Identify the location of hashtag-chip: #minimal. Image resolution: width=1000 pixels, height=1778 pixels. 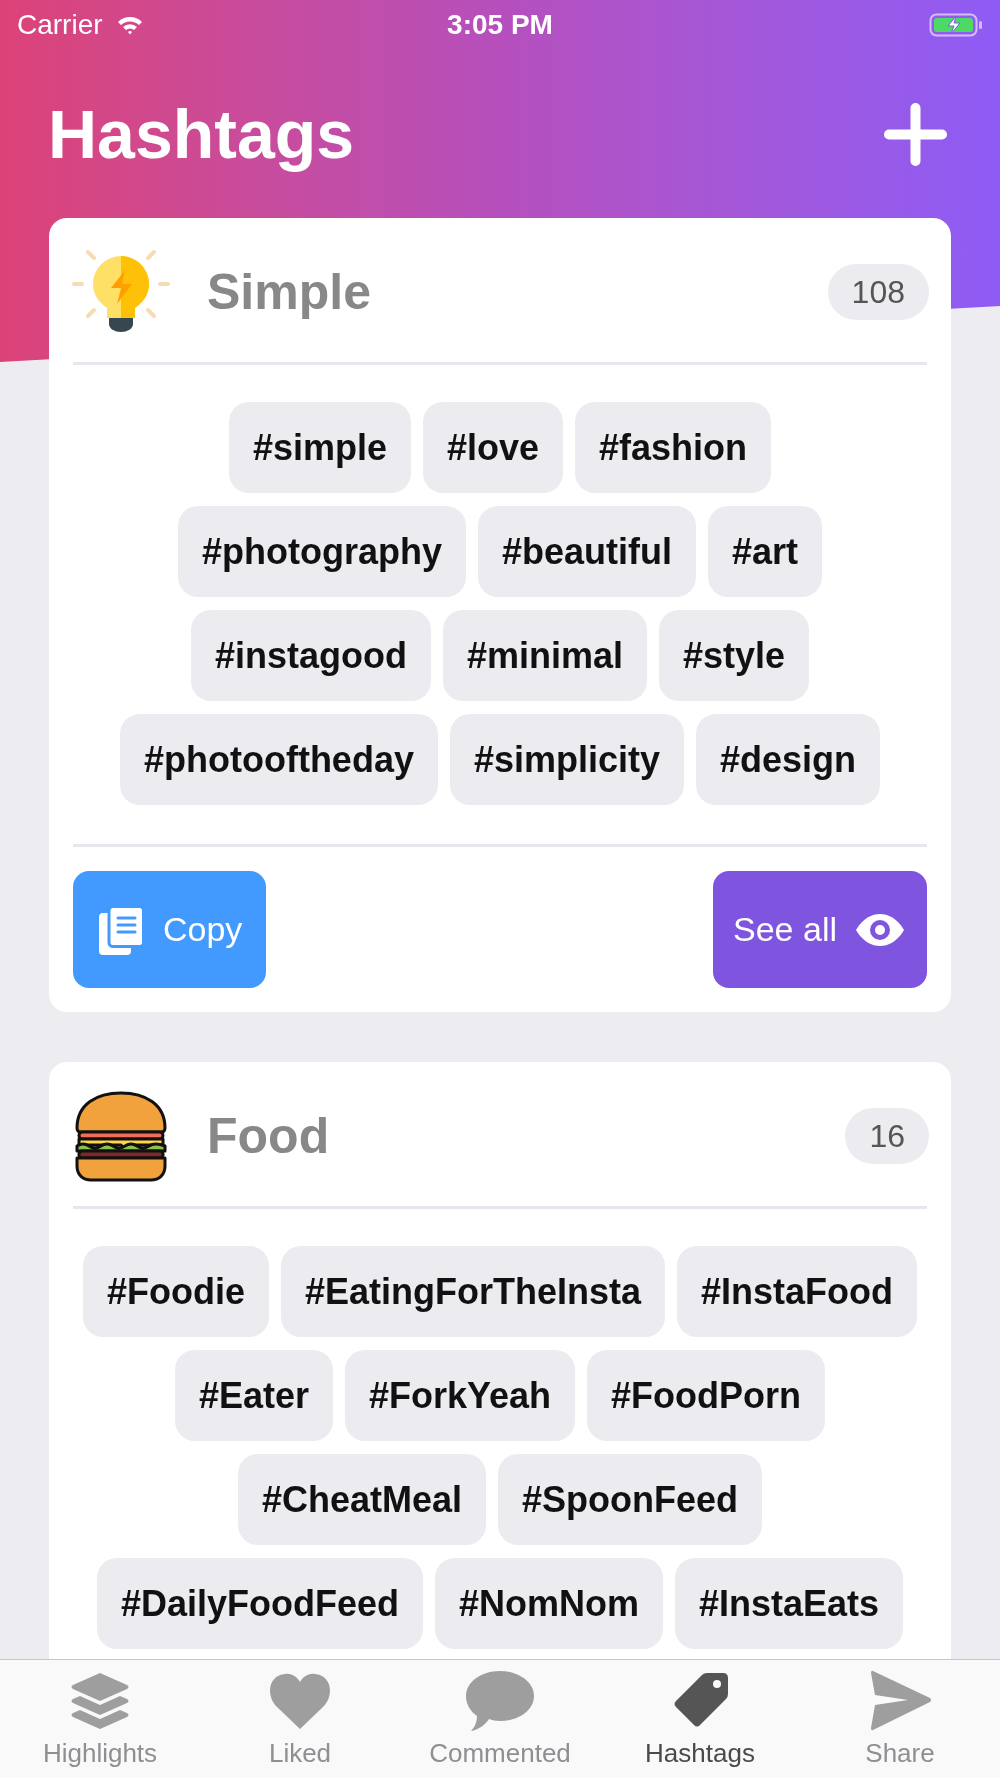
(544, 655).